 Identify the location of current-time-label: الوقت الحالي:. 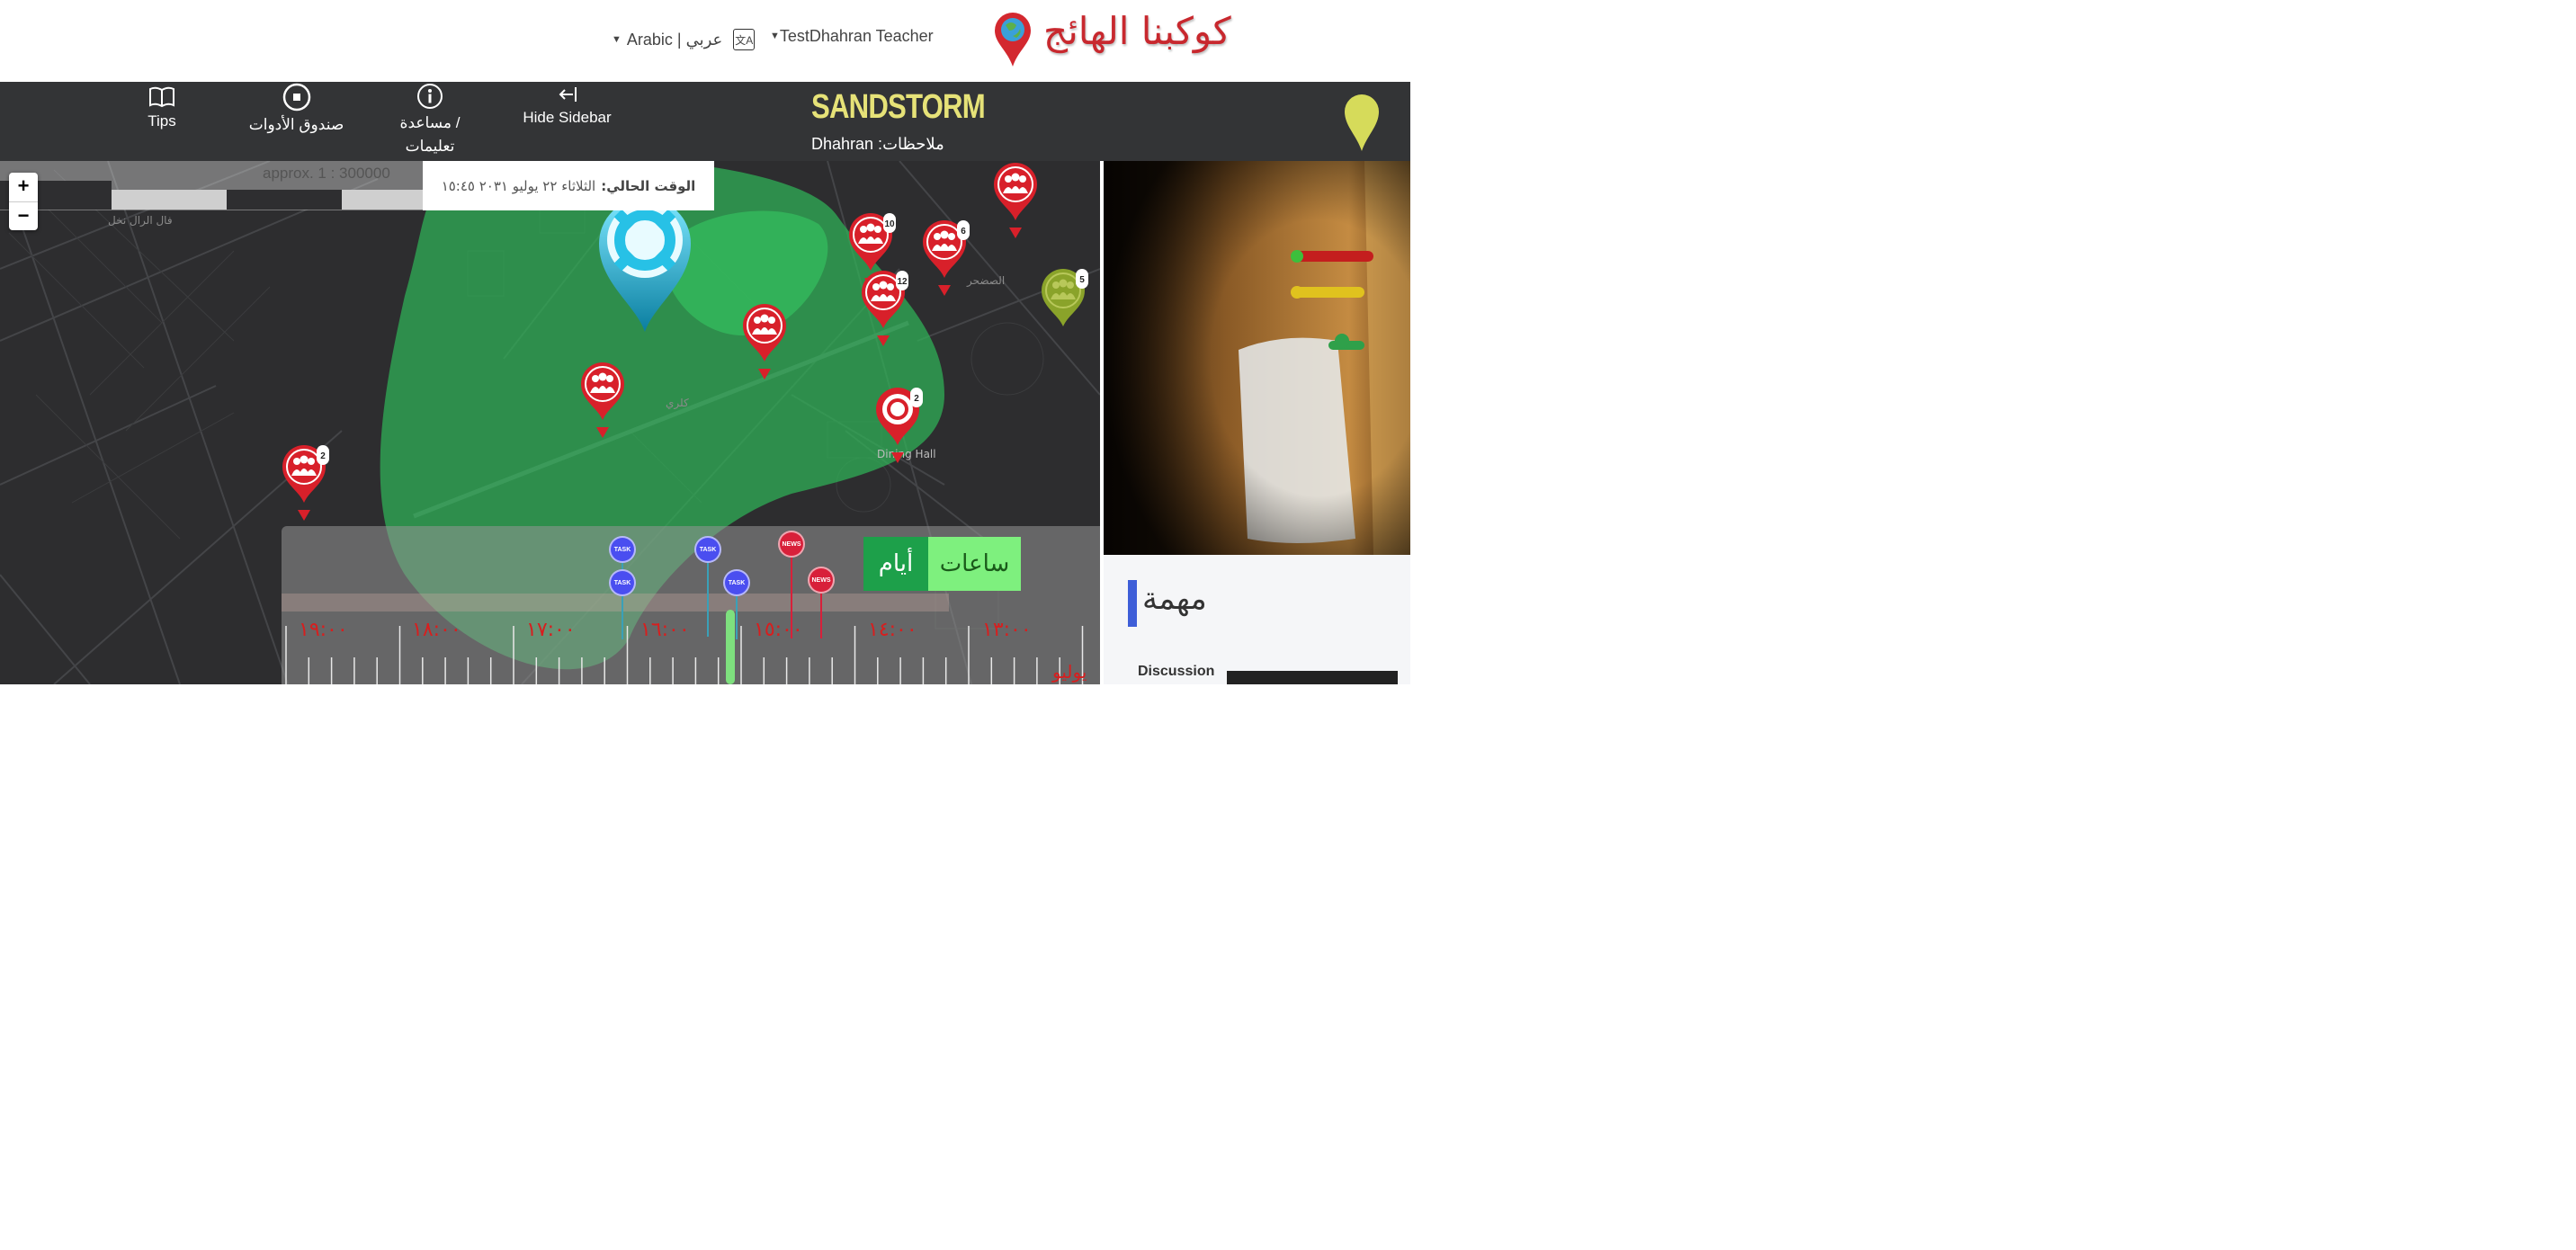
(648, 185).